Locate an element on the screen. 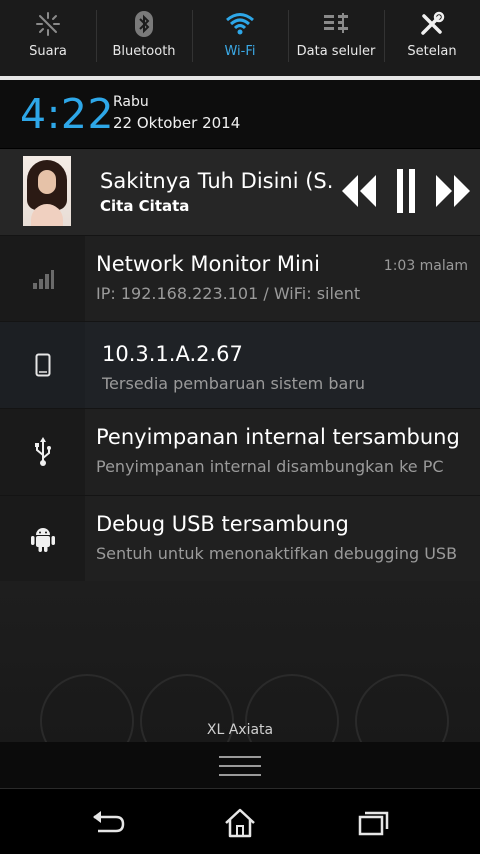  media-notification: Sakitnya Tuh Disini (S... Cita Citata is located at coordinates (240, 192).